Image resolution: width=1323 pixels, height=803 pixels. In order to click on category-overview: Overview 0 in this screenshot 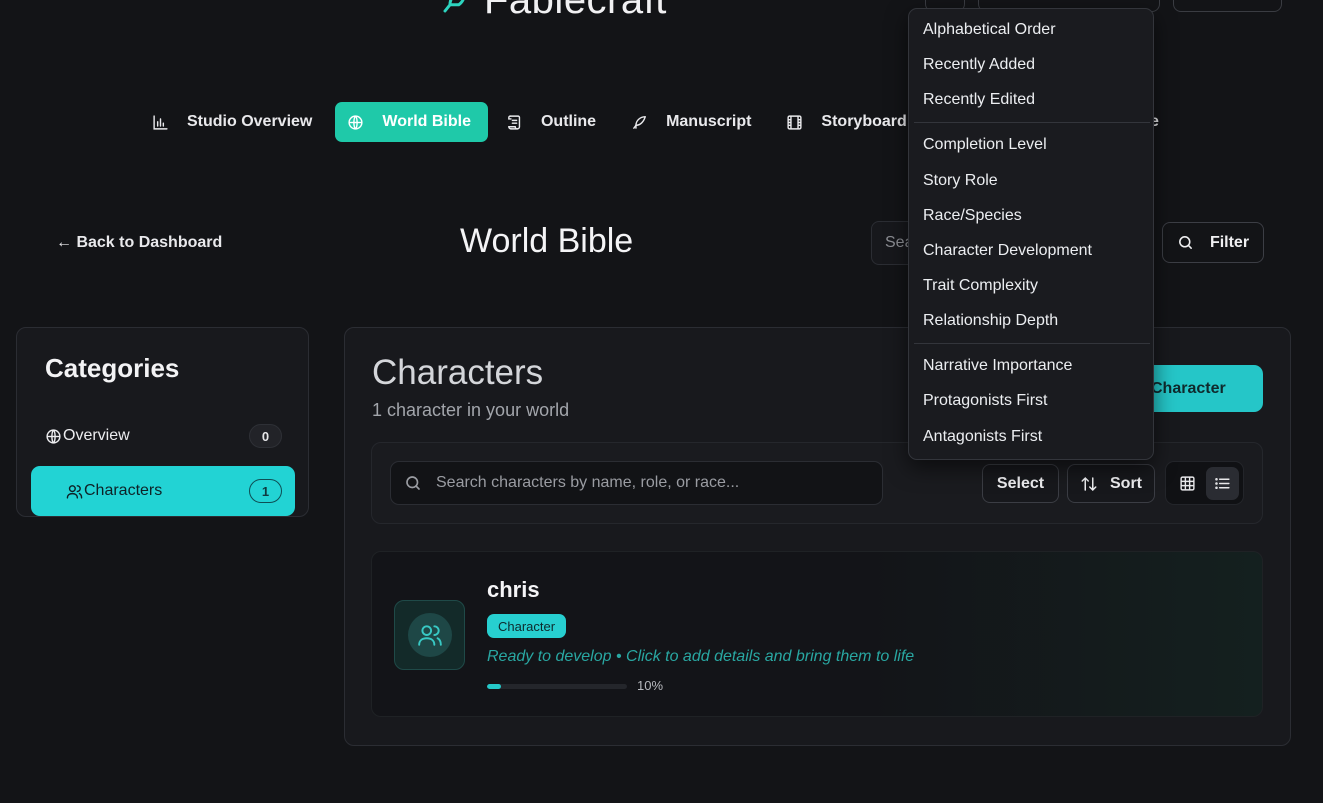, I will do `click(163, 436)`.